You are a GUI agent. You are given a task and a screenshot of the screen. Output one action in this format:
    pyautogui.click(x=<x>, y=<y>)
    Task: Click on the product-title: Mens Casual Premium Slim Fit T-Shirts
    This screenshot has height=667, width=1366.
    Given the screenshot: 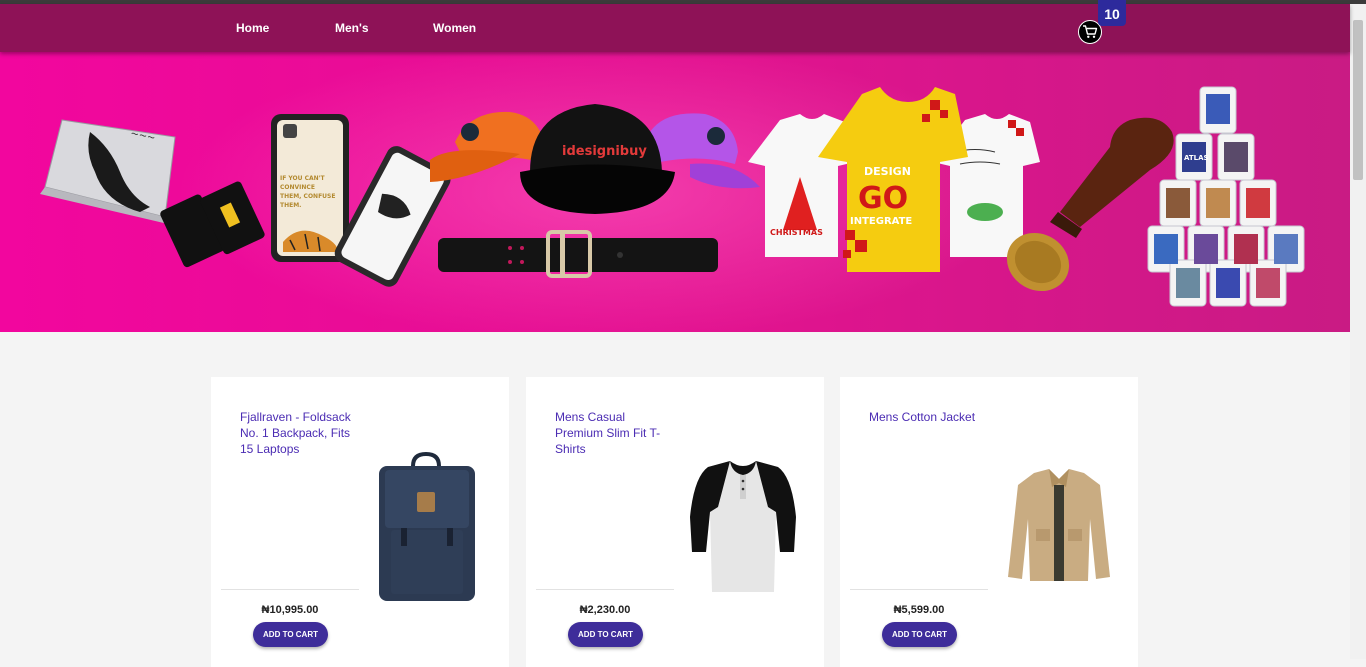 What is the action you would take?
    pyautogui.click(x=612, y=433)
    